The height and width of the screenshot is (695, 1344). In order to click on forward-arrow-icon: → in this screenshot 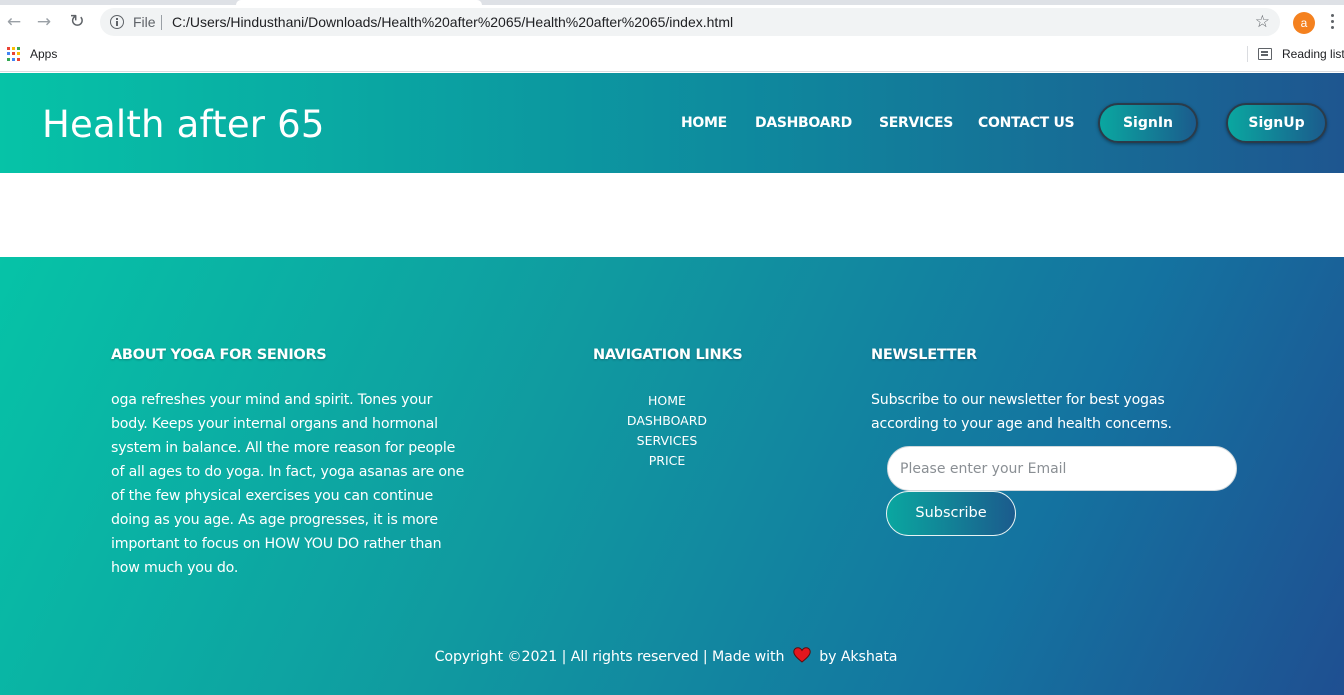, I will do `click(44, 22)`.